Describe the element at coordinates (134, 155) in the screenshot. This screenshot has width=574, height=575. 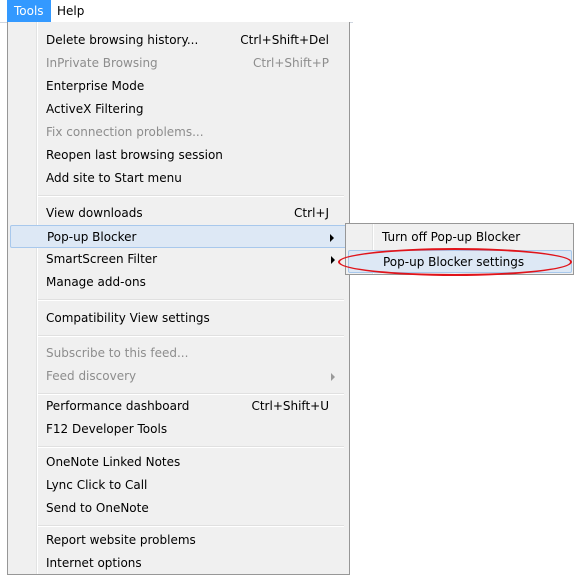
I see `menu-item-label: Reopen last browsing session` at that location.